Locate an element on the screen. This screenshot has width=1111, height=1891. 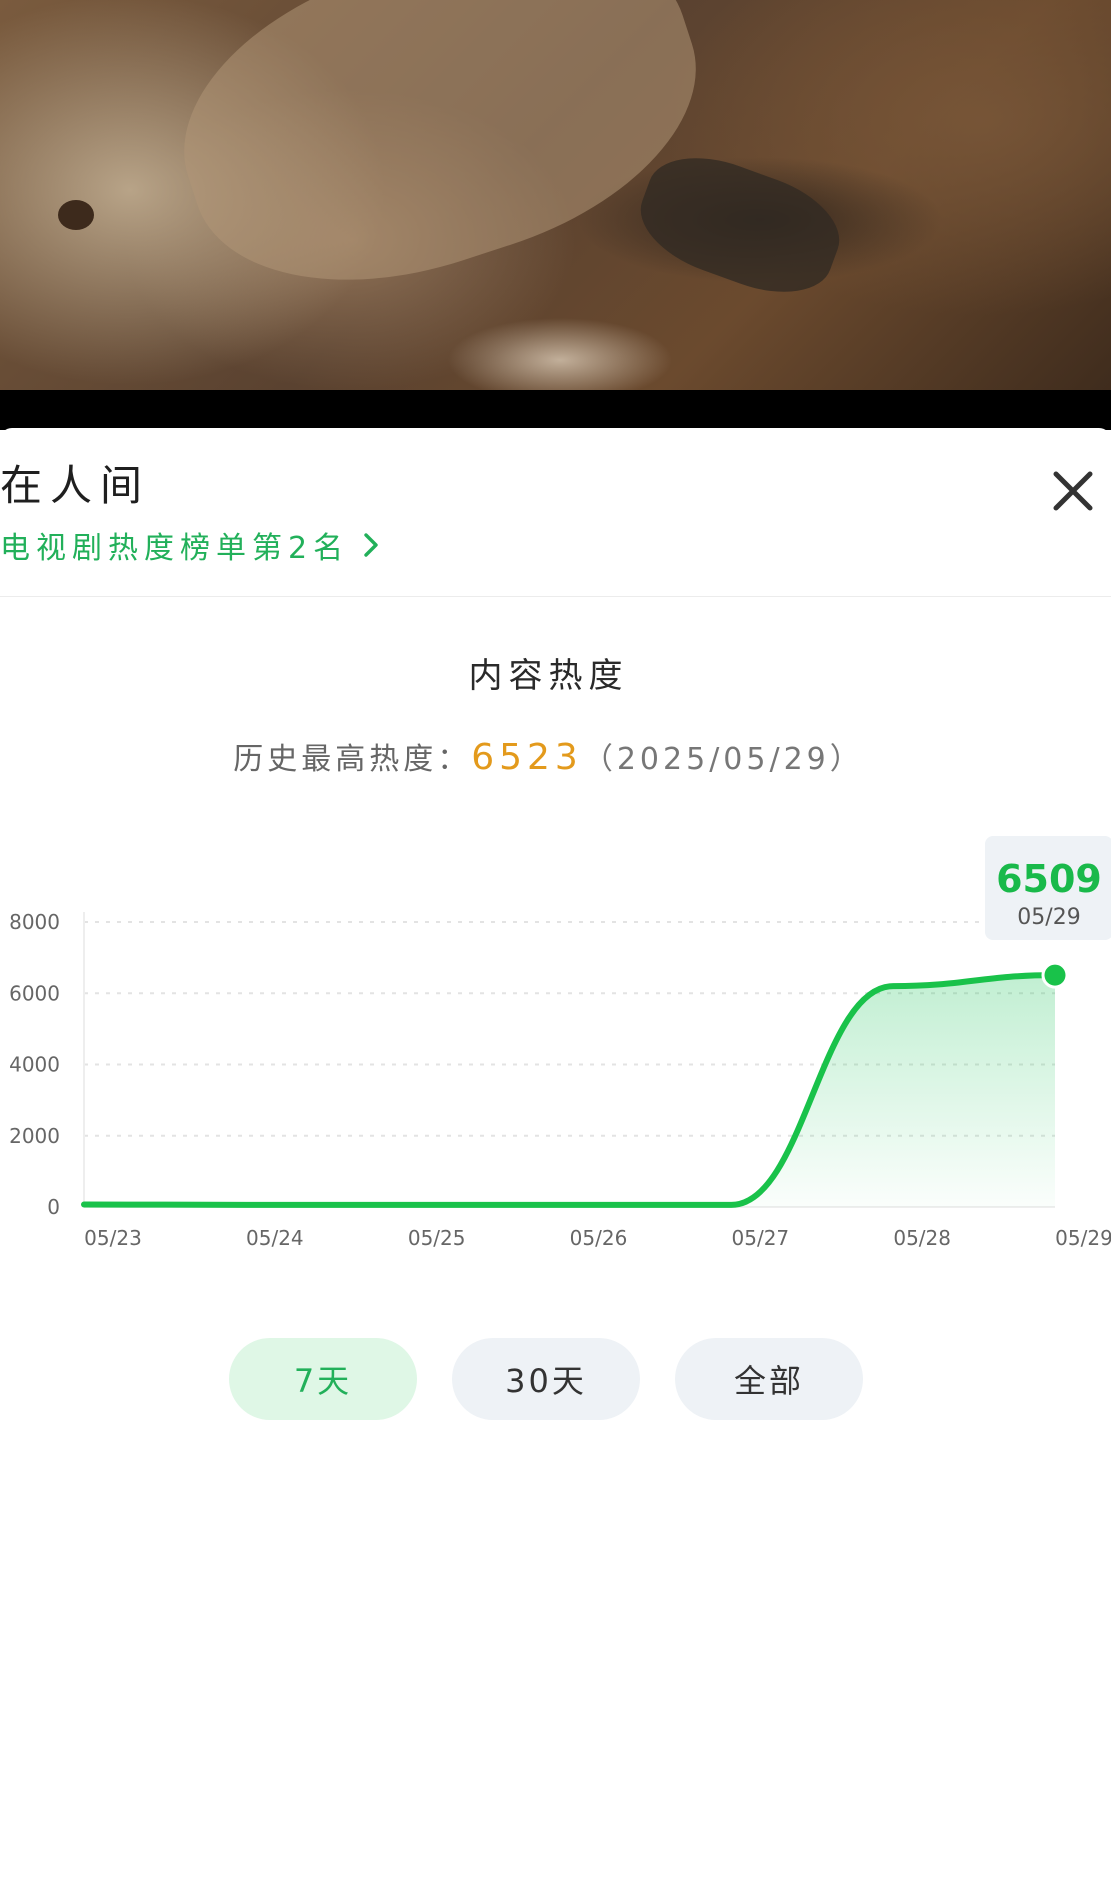
last-point-marker is located at coordinates (1055, 975).